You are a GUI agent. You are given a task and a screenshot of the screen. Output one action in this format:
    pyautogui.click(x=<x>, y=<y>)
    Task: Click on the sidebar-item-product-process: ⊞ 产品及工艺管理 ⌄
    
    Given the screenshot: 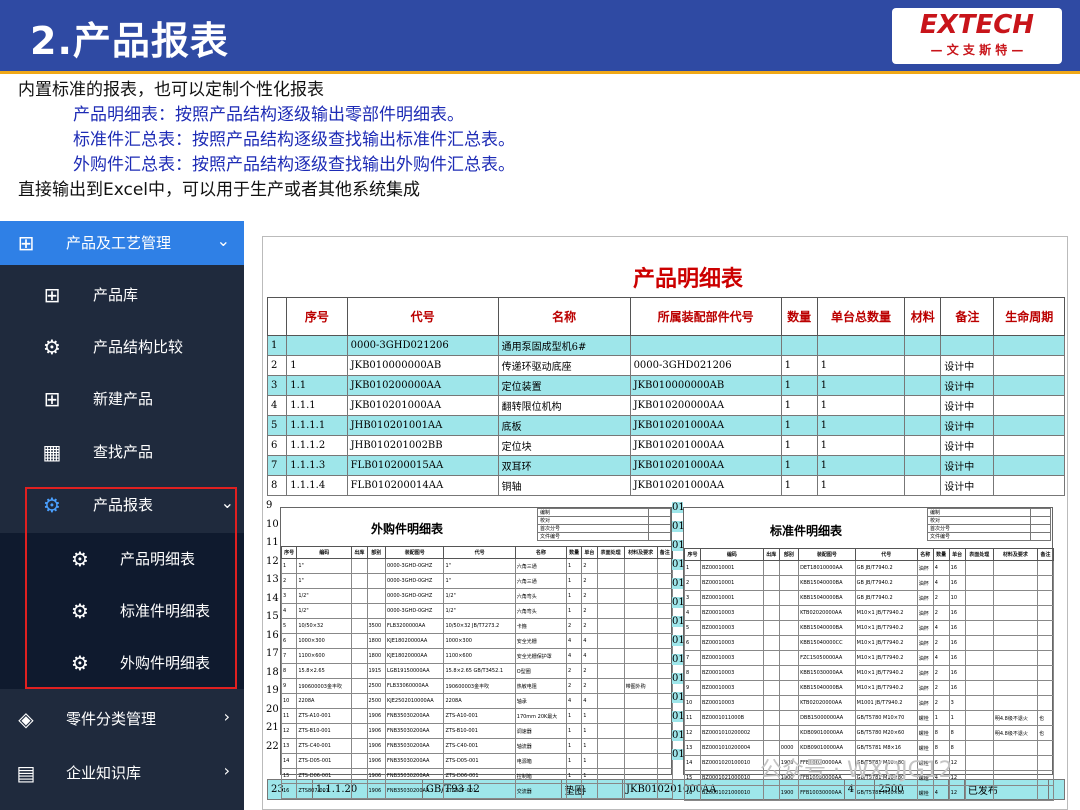 What is the action you would take?
    pyautogui.click(x=122, y=243)
    